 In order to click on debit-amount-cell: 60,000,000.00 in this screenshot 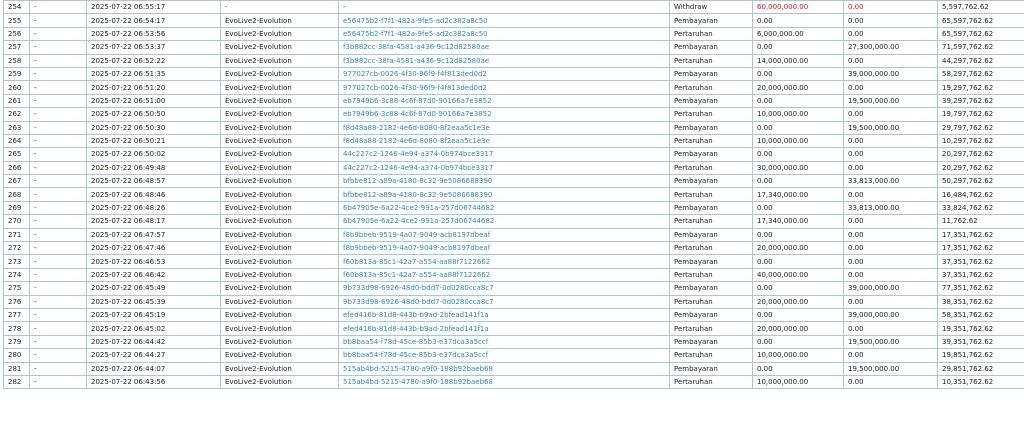, I will do `click(798, 7)`.